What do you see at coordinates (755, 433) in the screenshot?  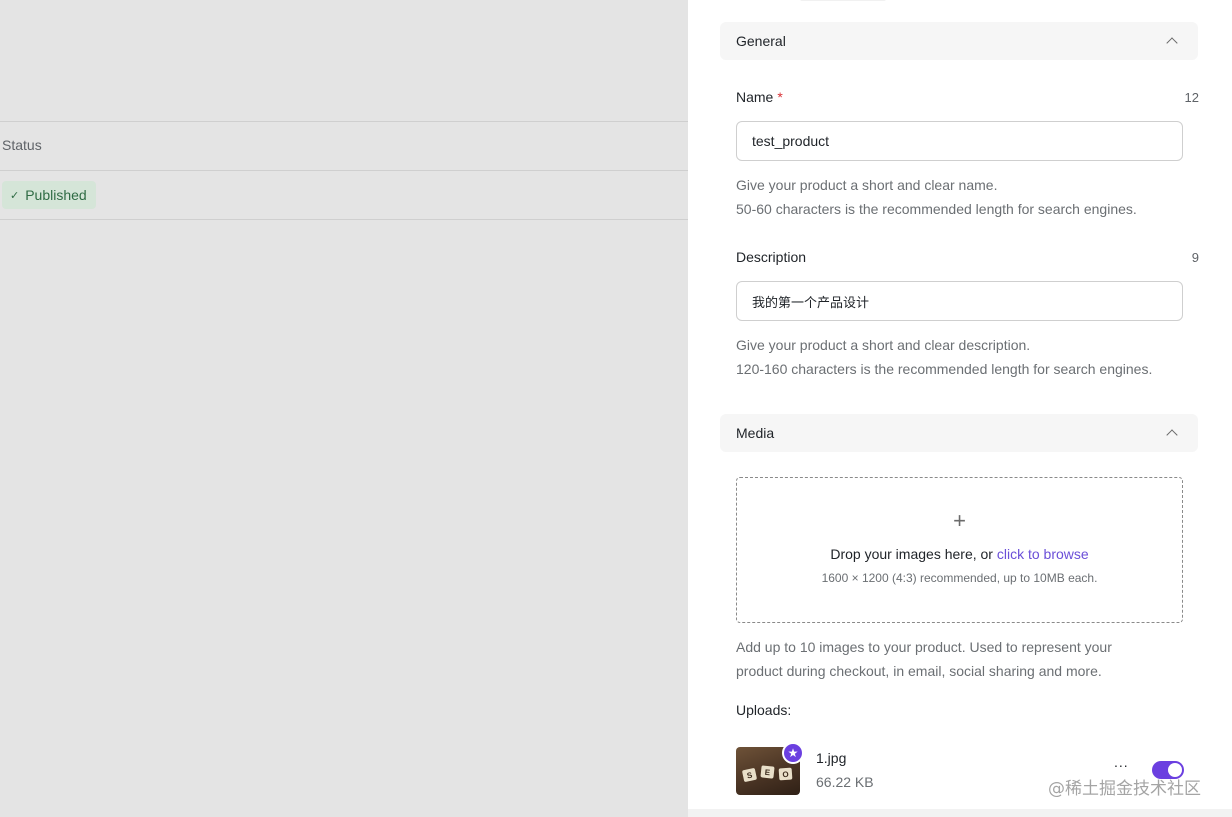 I see `section-title-media: Media` at bounding box center [755, 433].